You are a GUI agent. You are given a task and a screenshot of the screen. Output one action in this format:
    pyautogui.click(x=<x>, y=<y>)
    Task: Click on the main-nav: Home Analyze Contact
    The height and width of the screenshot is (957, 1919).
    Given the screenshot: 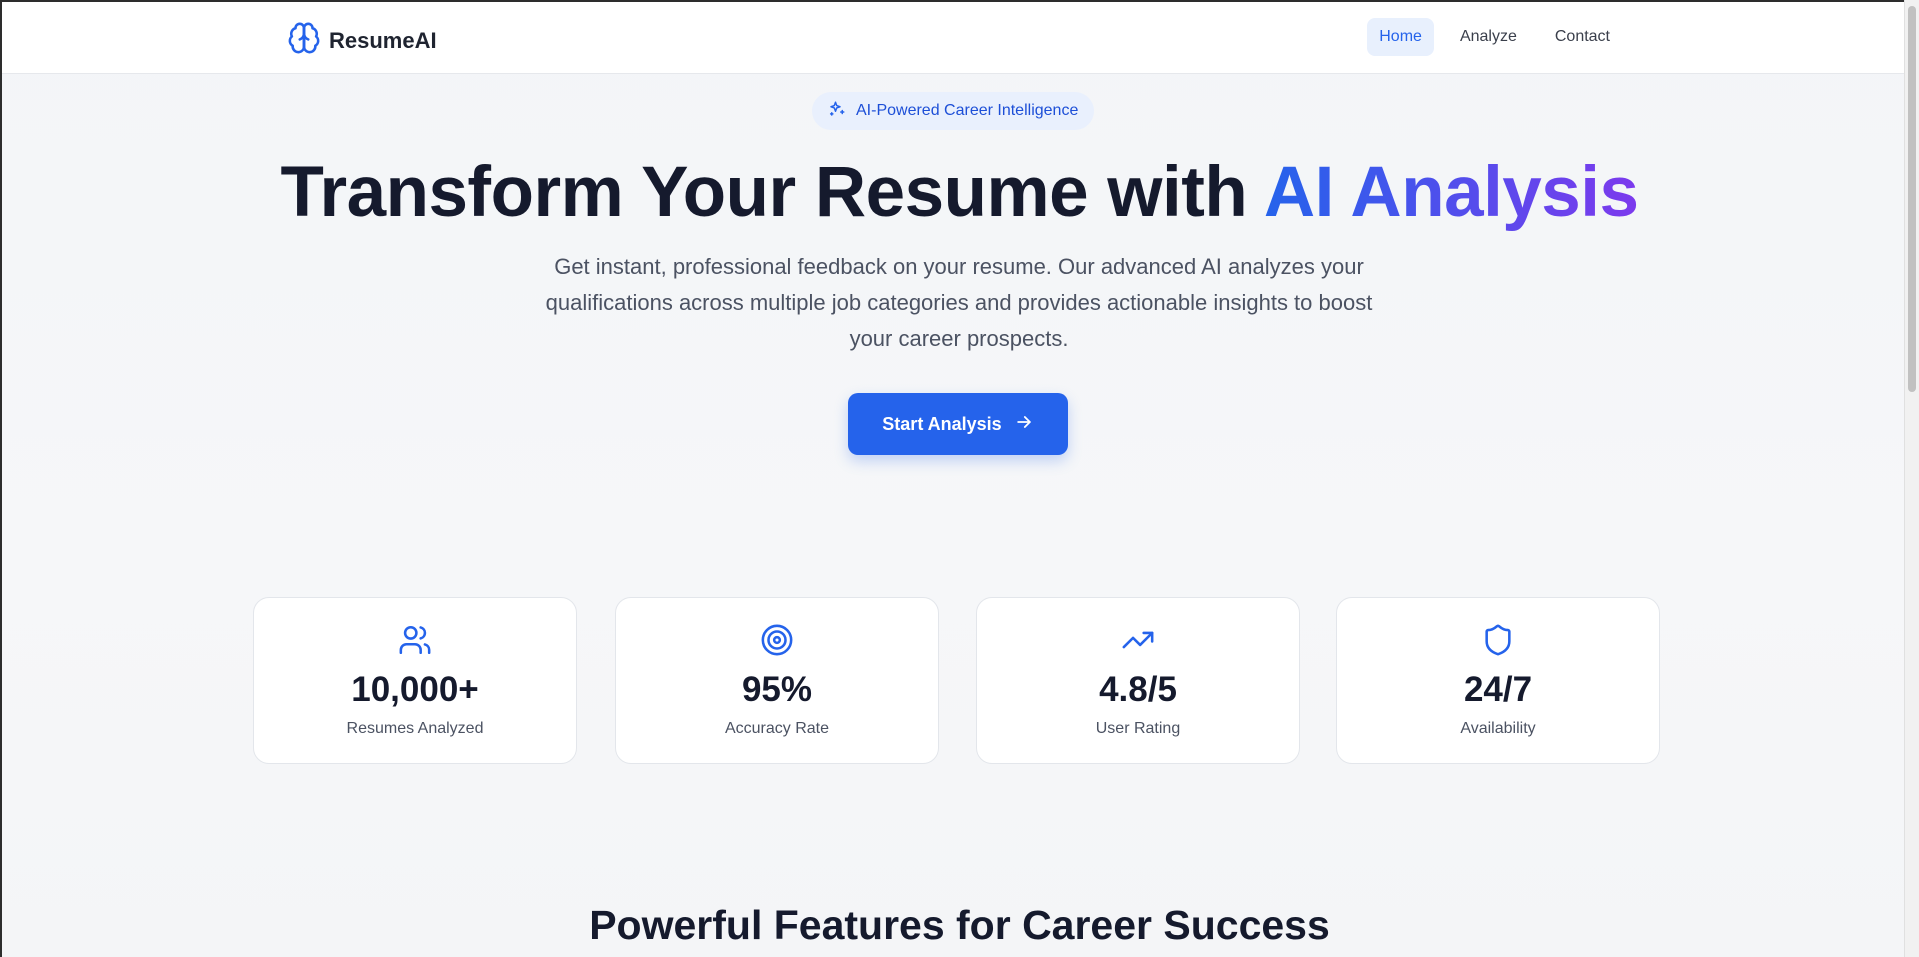 What is the action you would take?
    pyautogui.click(x=1494, y=37)
    